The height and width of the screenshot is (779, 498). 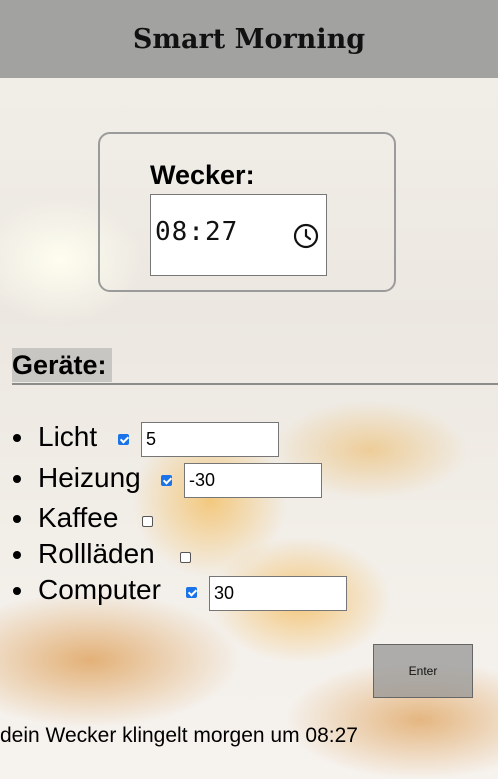 I want to click on page-title: Smart Morning, so click(x=249, y=39).